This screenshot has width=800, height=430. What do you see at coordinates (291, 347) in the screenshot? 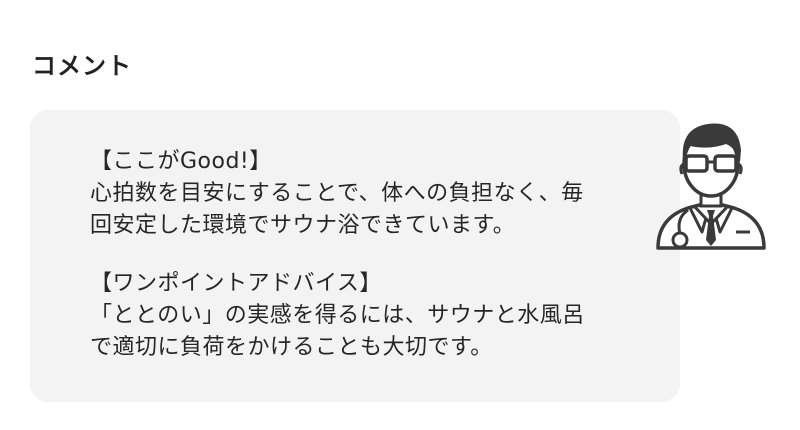
I see `advice-line: で適切に負荷をかけることも大切です。` at bounding box center [291, 347].